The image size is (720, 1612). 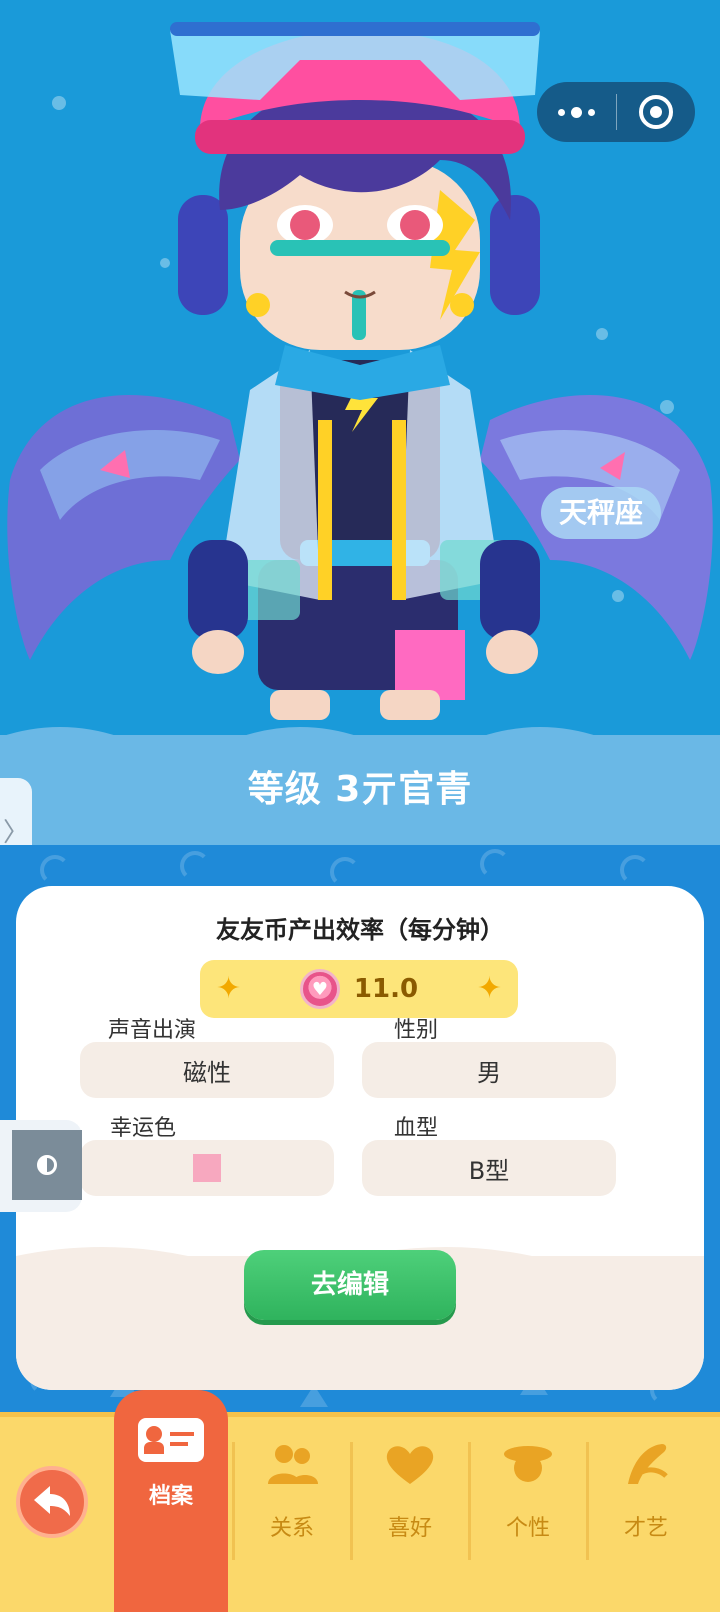 I want to click on tab-relations-label: 关系, so click(x=291, y=1528).